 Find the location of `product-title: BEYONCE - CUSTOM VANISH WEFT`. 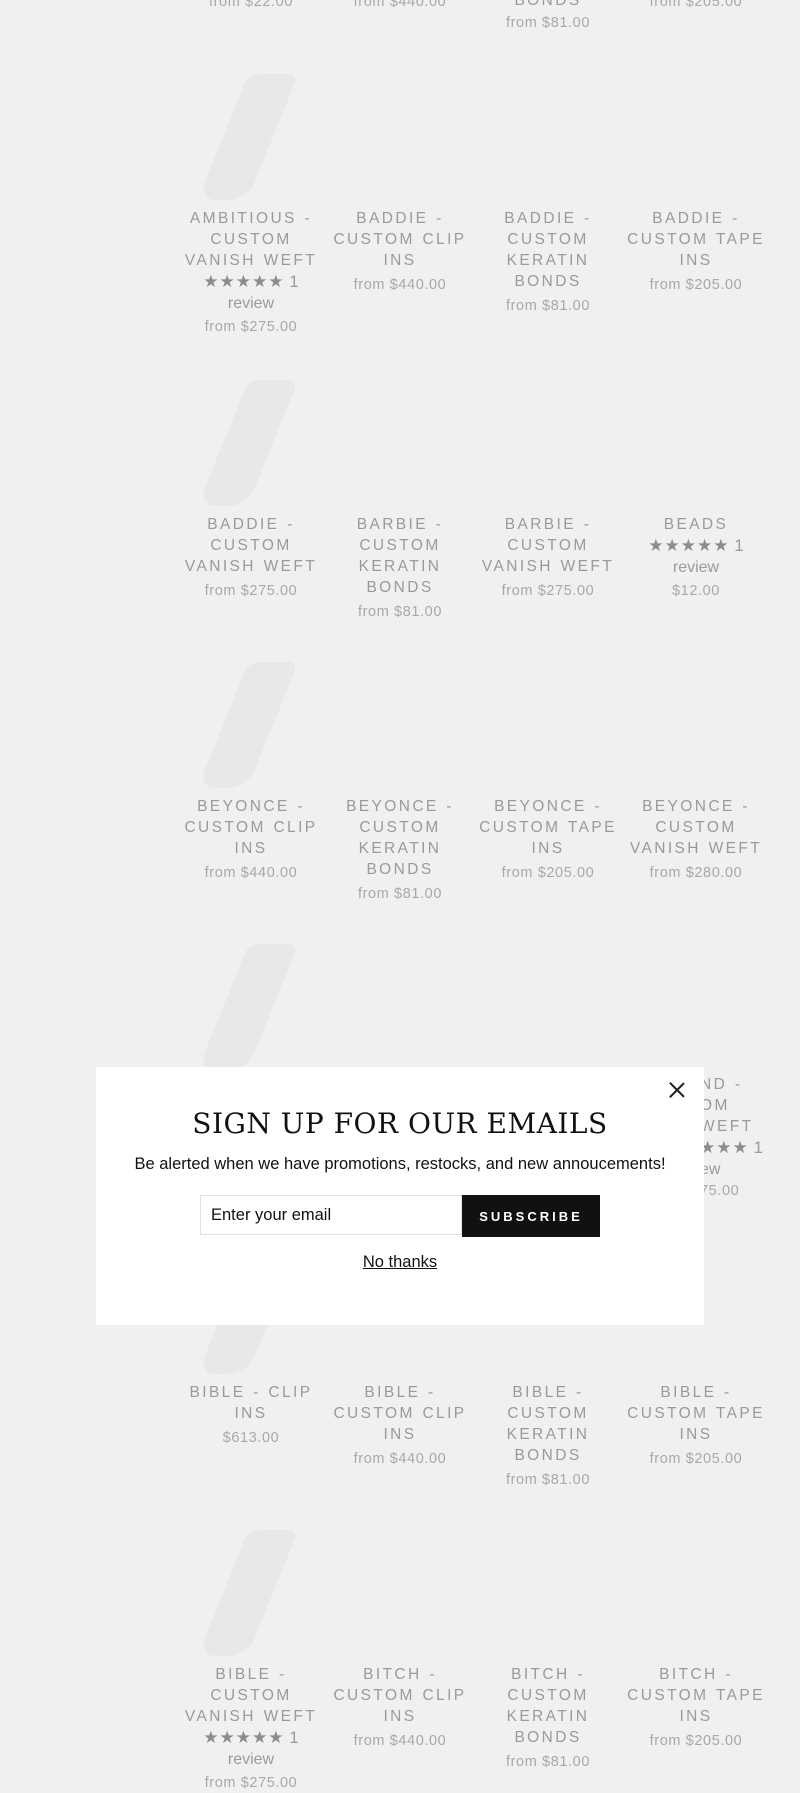

product-title: BEYONCE - CUSTOM VANISH WEFT is located at coordinates (696, 827).